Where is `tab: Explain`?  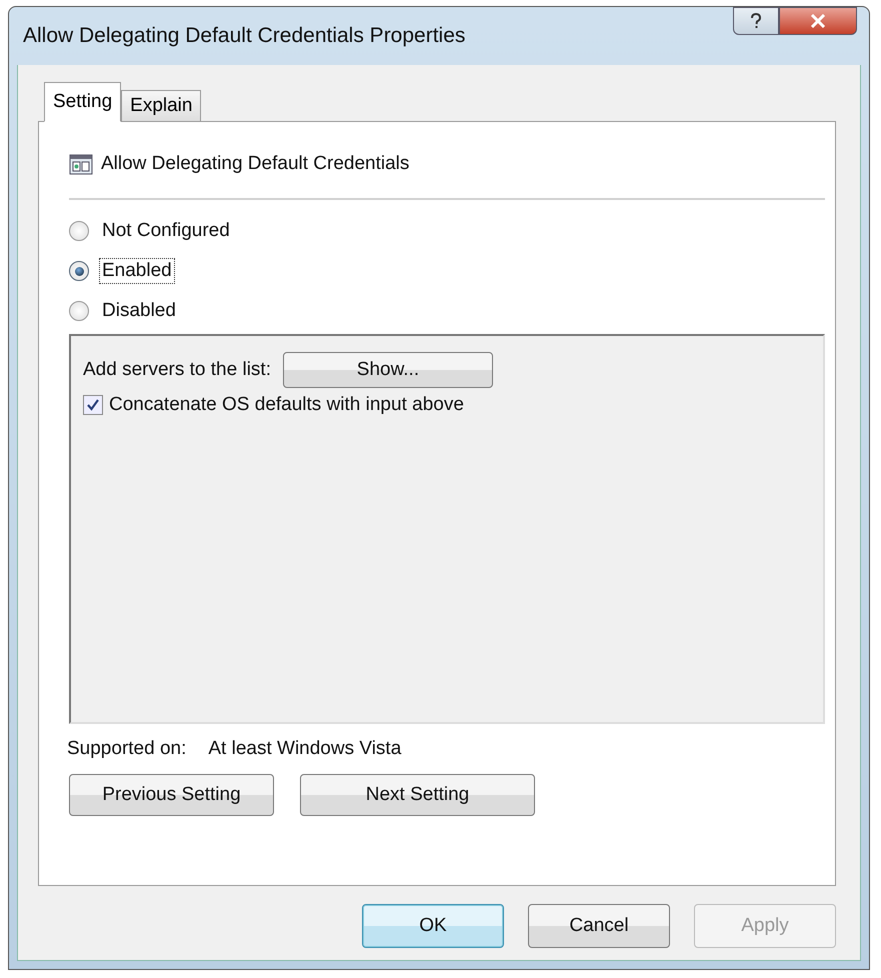
tab: Explain is located at coordinates (161, 106).